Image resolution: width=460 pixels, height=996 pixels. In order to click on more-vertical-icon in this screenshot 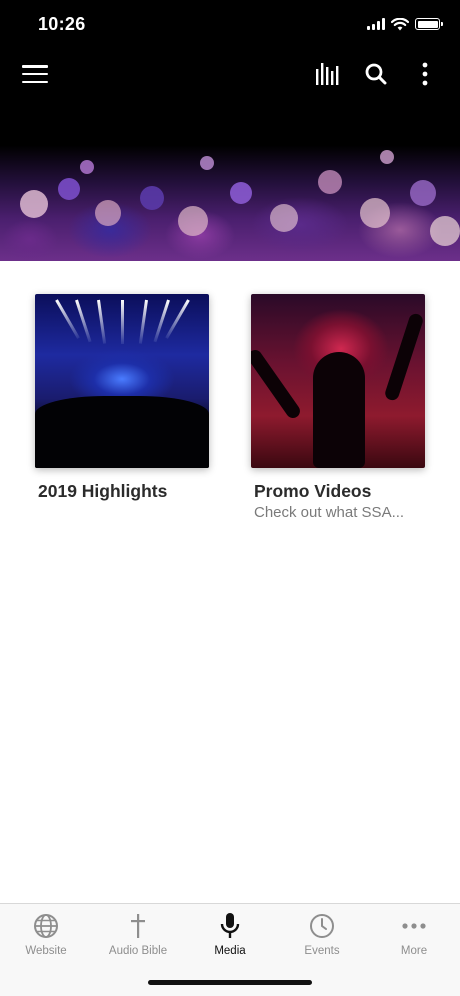, I will do `click(425, 74)`.